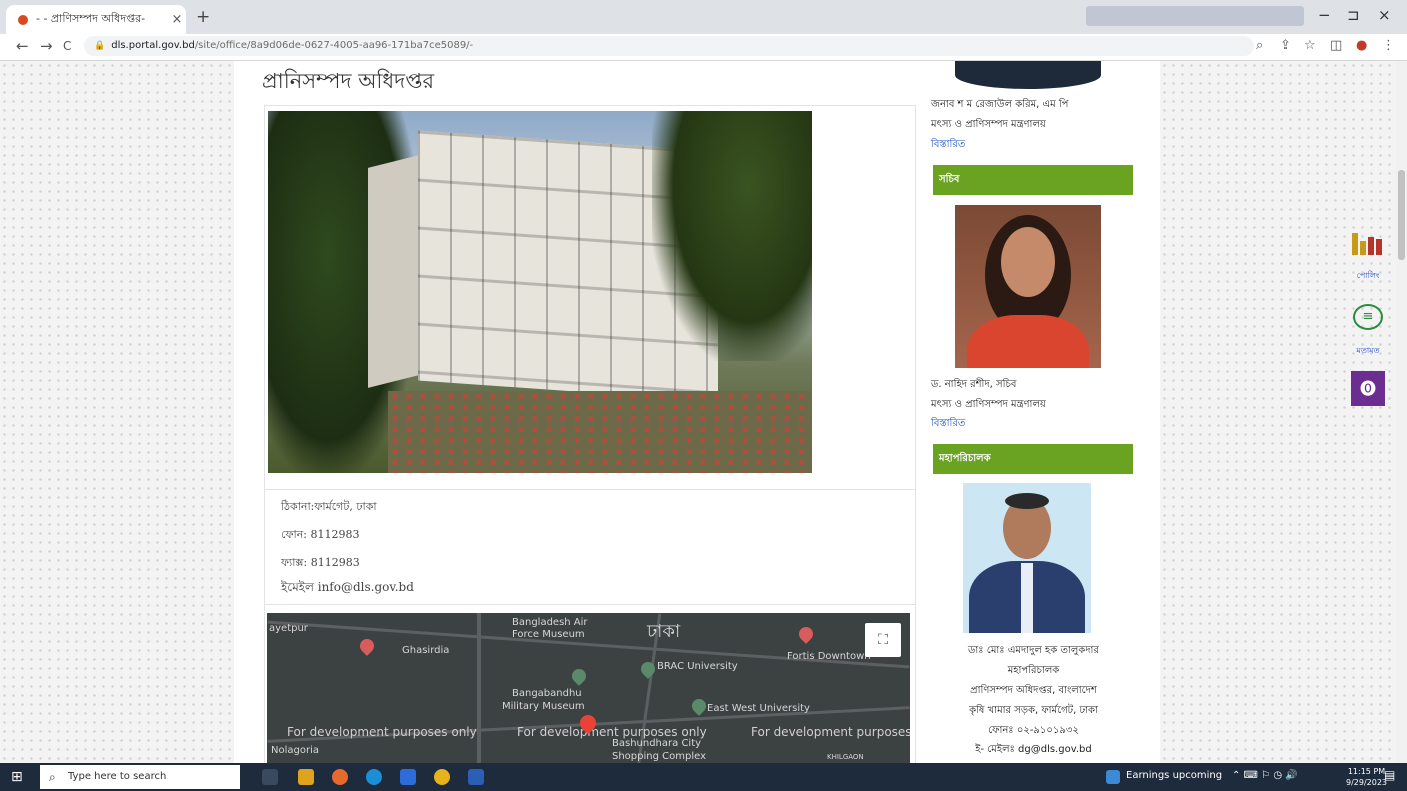 This screenshot has width=1407, height=791. What do you see at coordinates (948, 145) in the screenshot?
I see `minister-details-link: বিস্তারিত` at bounding box center [948, 145].